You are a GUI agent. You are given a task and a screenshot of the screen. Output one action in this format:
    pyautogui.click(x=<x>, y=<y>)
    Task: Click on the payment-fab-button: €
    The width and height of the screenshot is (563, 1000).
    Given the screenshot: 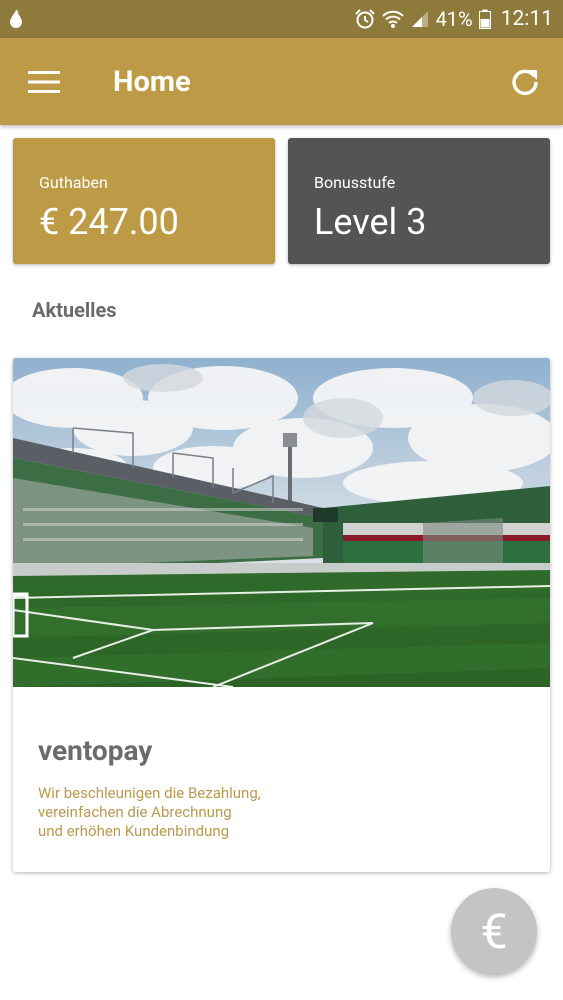 What is the action you would take?
    pyautogui.click(x=494, y=931)
    